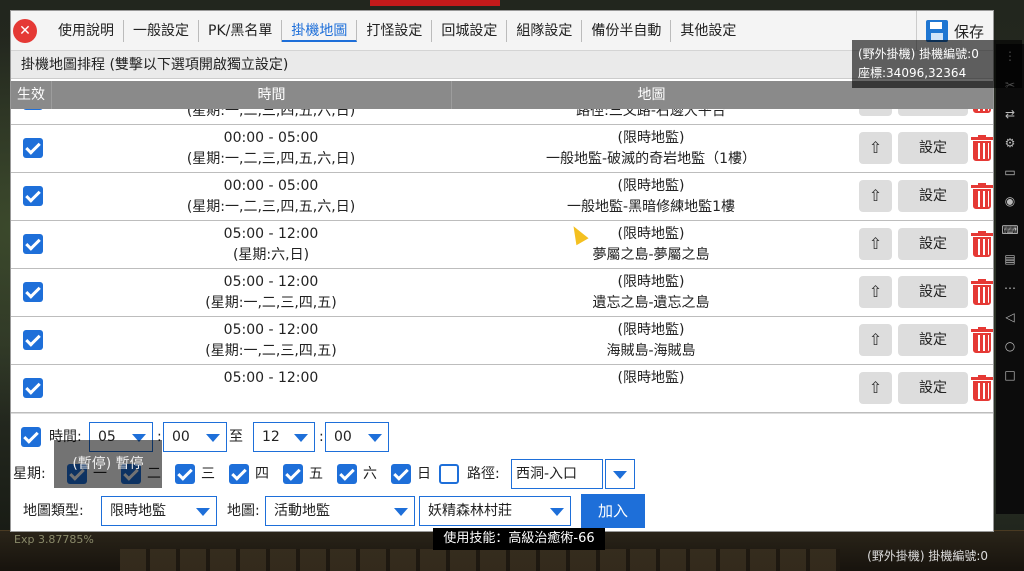 Image resolution: width=1024 pixels, height=571 pixels. I want to click on end-hour-select: 12, so click(284, 437).